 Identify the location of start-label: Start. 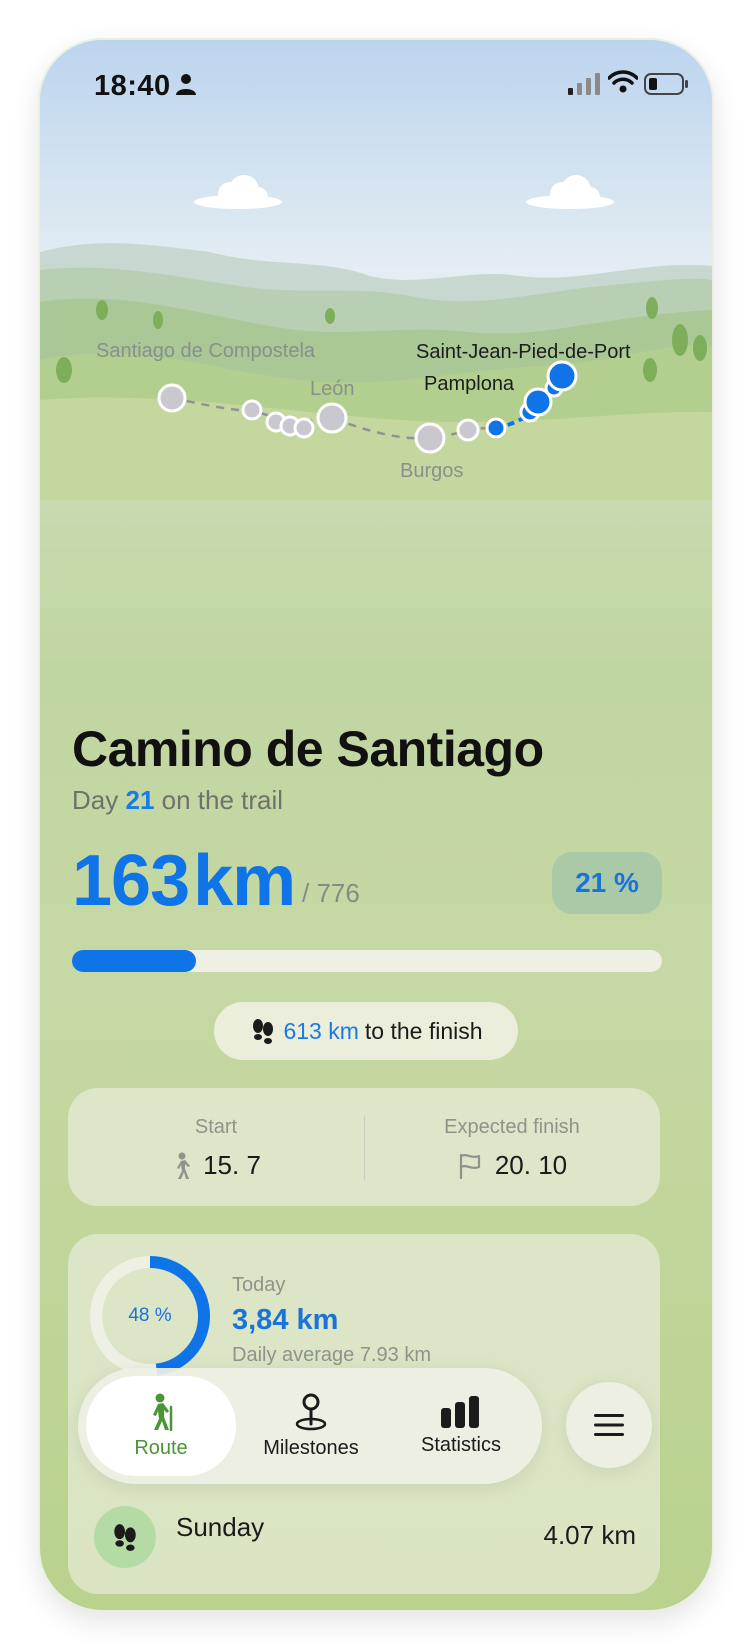
(216, 1127).